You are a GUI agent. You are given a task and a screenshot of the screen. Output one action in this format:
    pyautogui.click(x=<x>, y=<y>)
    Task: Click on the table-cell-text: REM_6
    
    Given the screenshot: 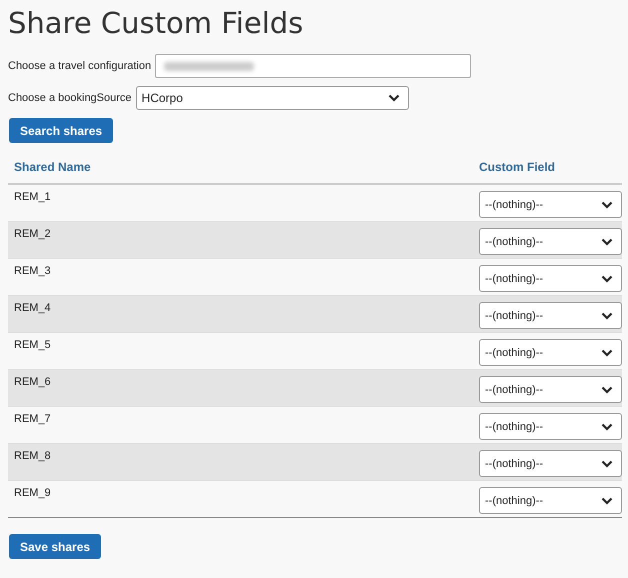 What is the action you would take?
    pyautogui.click(x=32, y=382)
    